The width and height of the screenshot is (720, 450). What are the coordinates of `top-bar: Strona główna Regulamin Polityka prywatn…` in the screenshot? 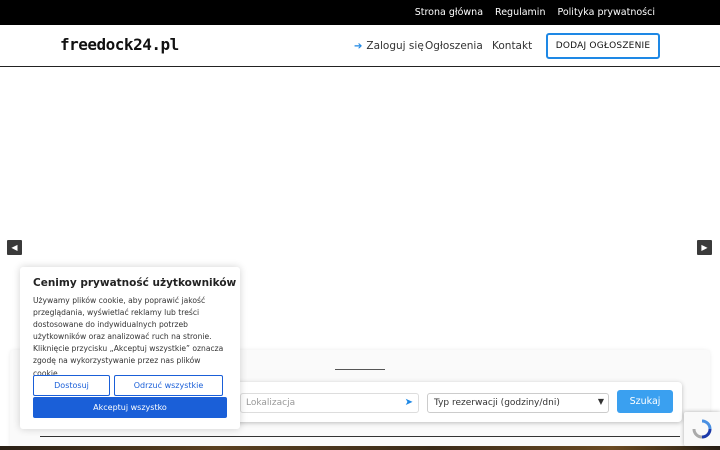 It's located at (360, 12).